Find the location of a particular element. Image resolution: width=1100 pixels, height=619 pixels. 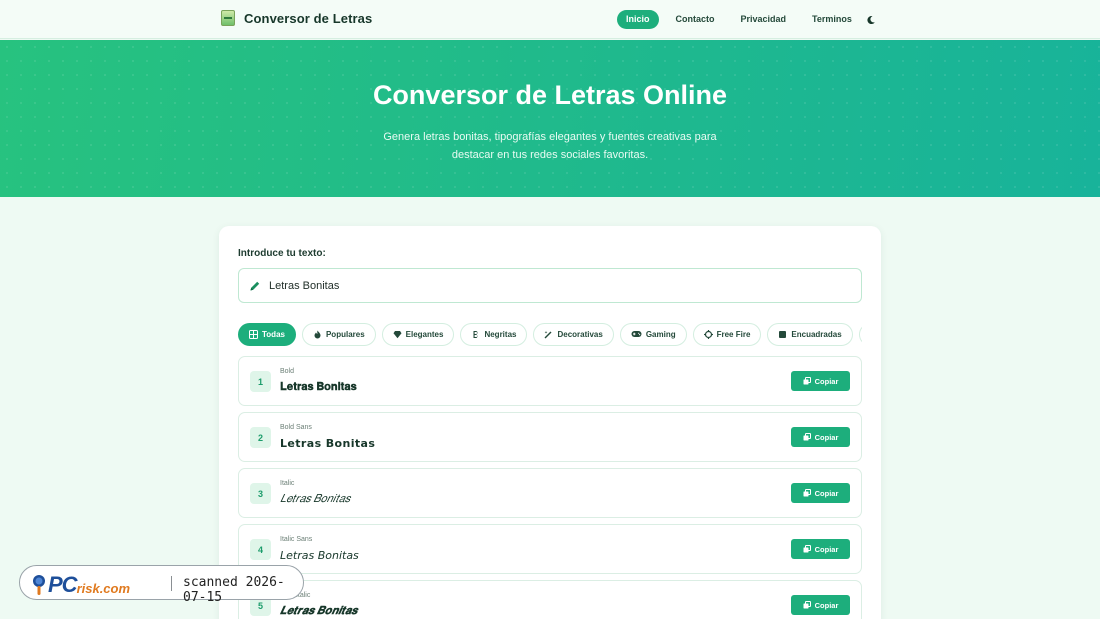

result-style-name: Italic is located at coordinates (287, 483).